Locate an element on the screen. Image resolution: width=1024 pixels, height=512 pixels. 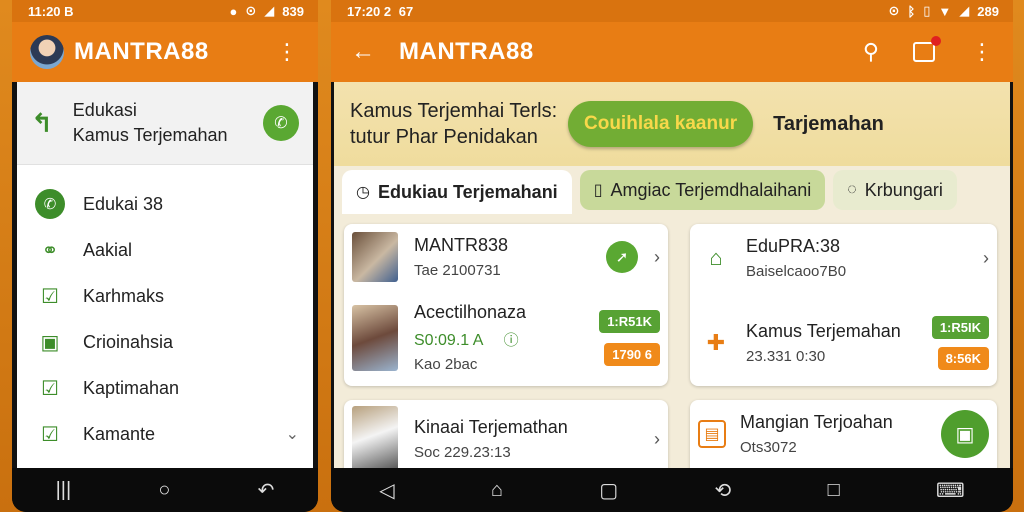
puzzle-icon: ✚ is located at coordinates (716, 342).